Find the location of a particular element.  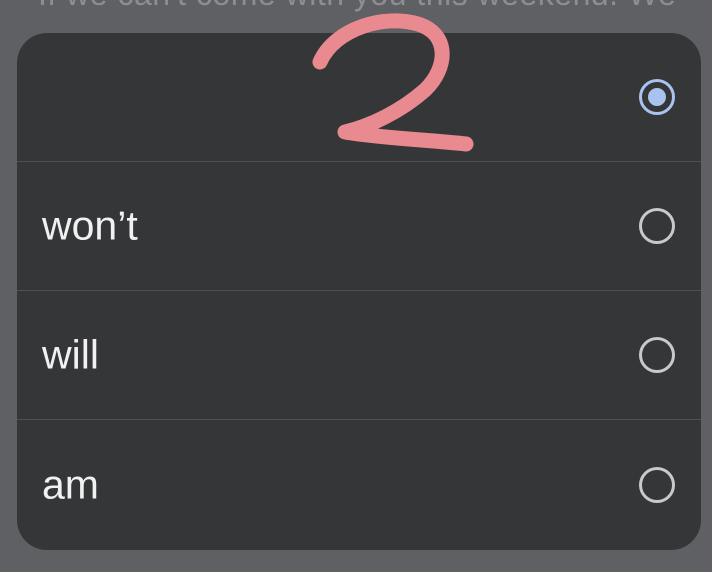

radio-selected-icon is located at coordinates (657, 97).